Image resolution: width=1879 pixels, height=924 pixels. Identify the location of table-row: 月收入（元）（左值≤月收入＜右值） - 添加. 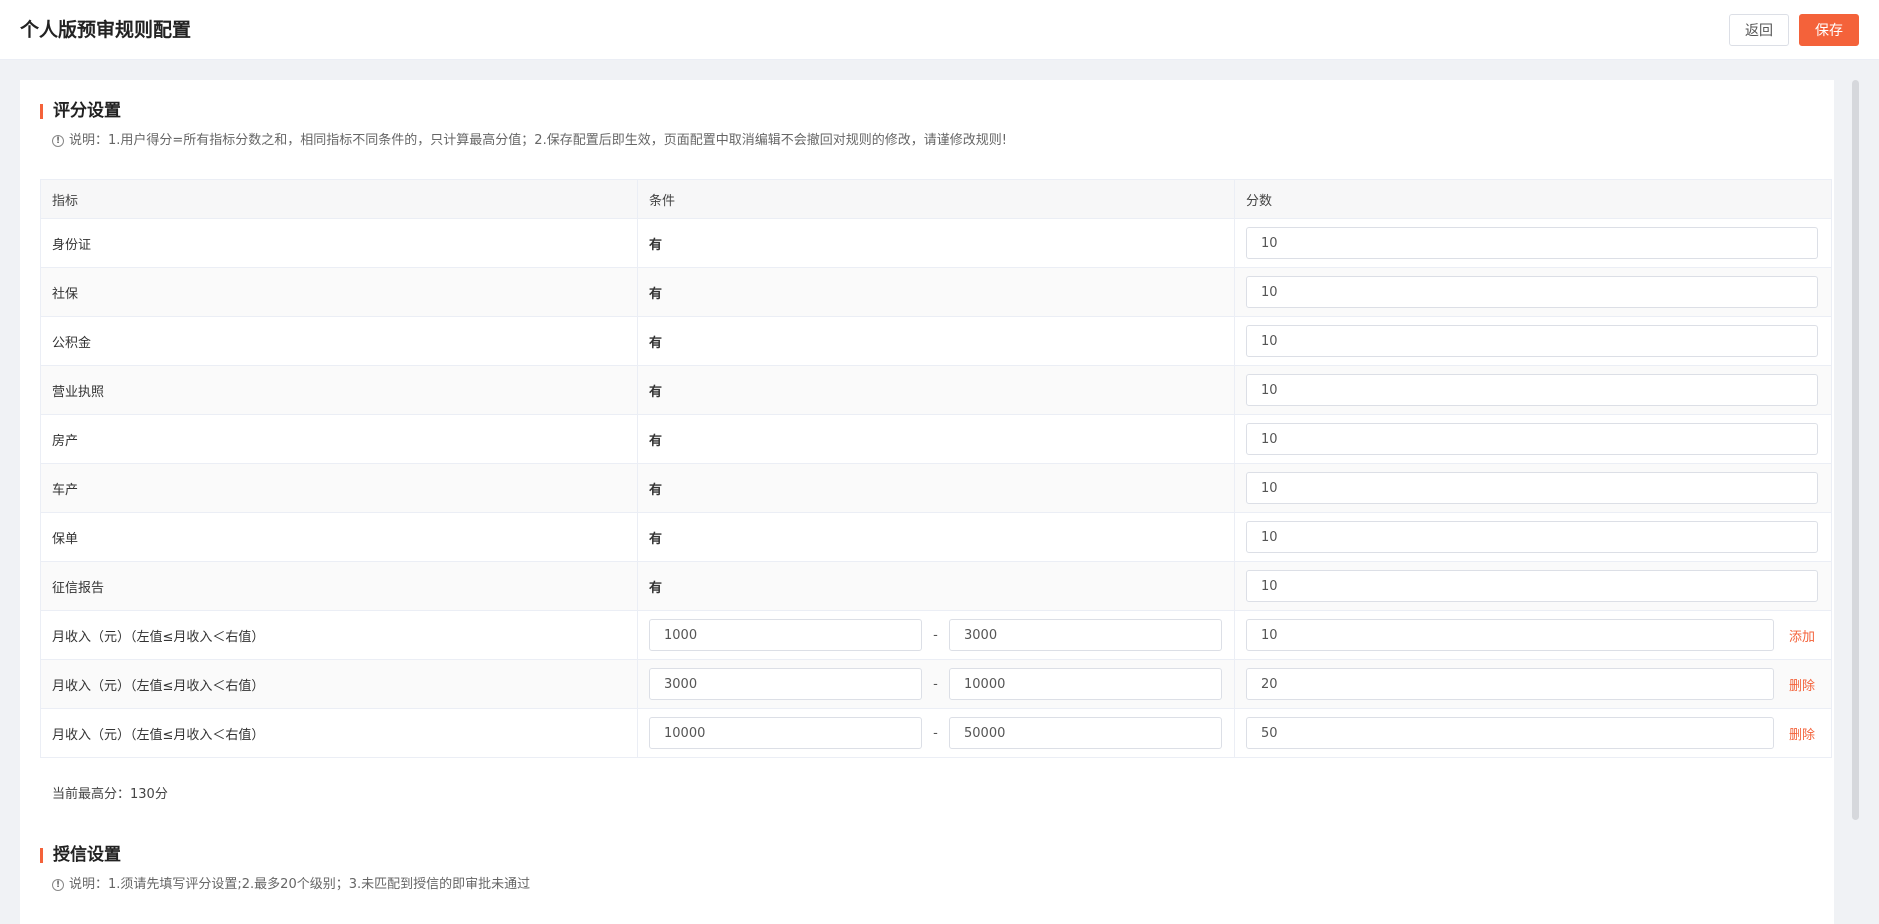
(936, 635).